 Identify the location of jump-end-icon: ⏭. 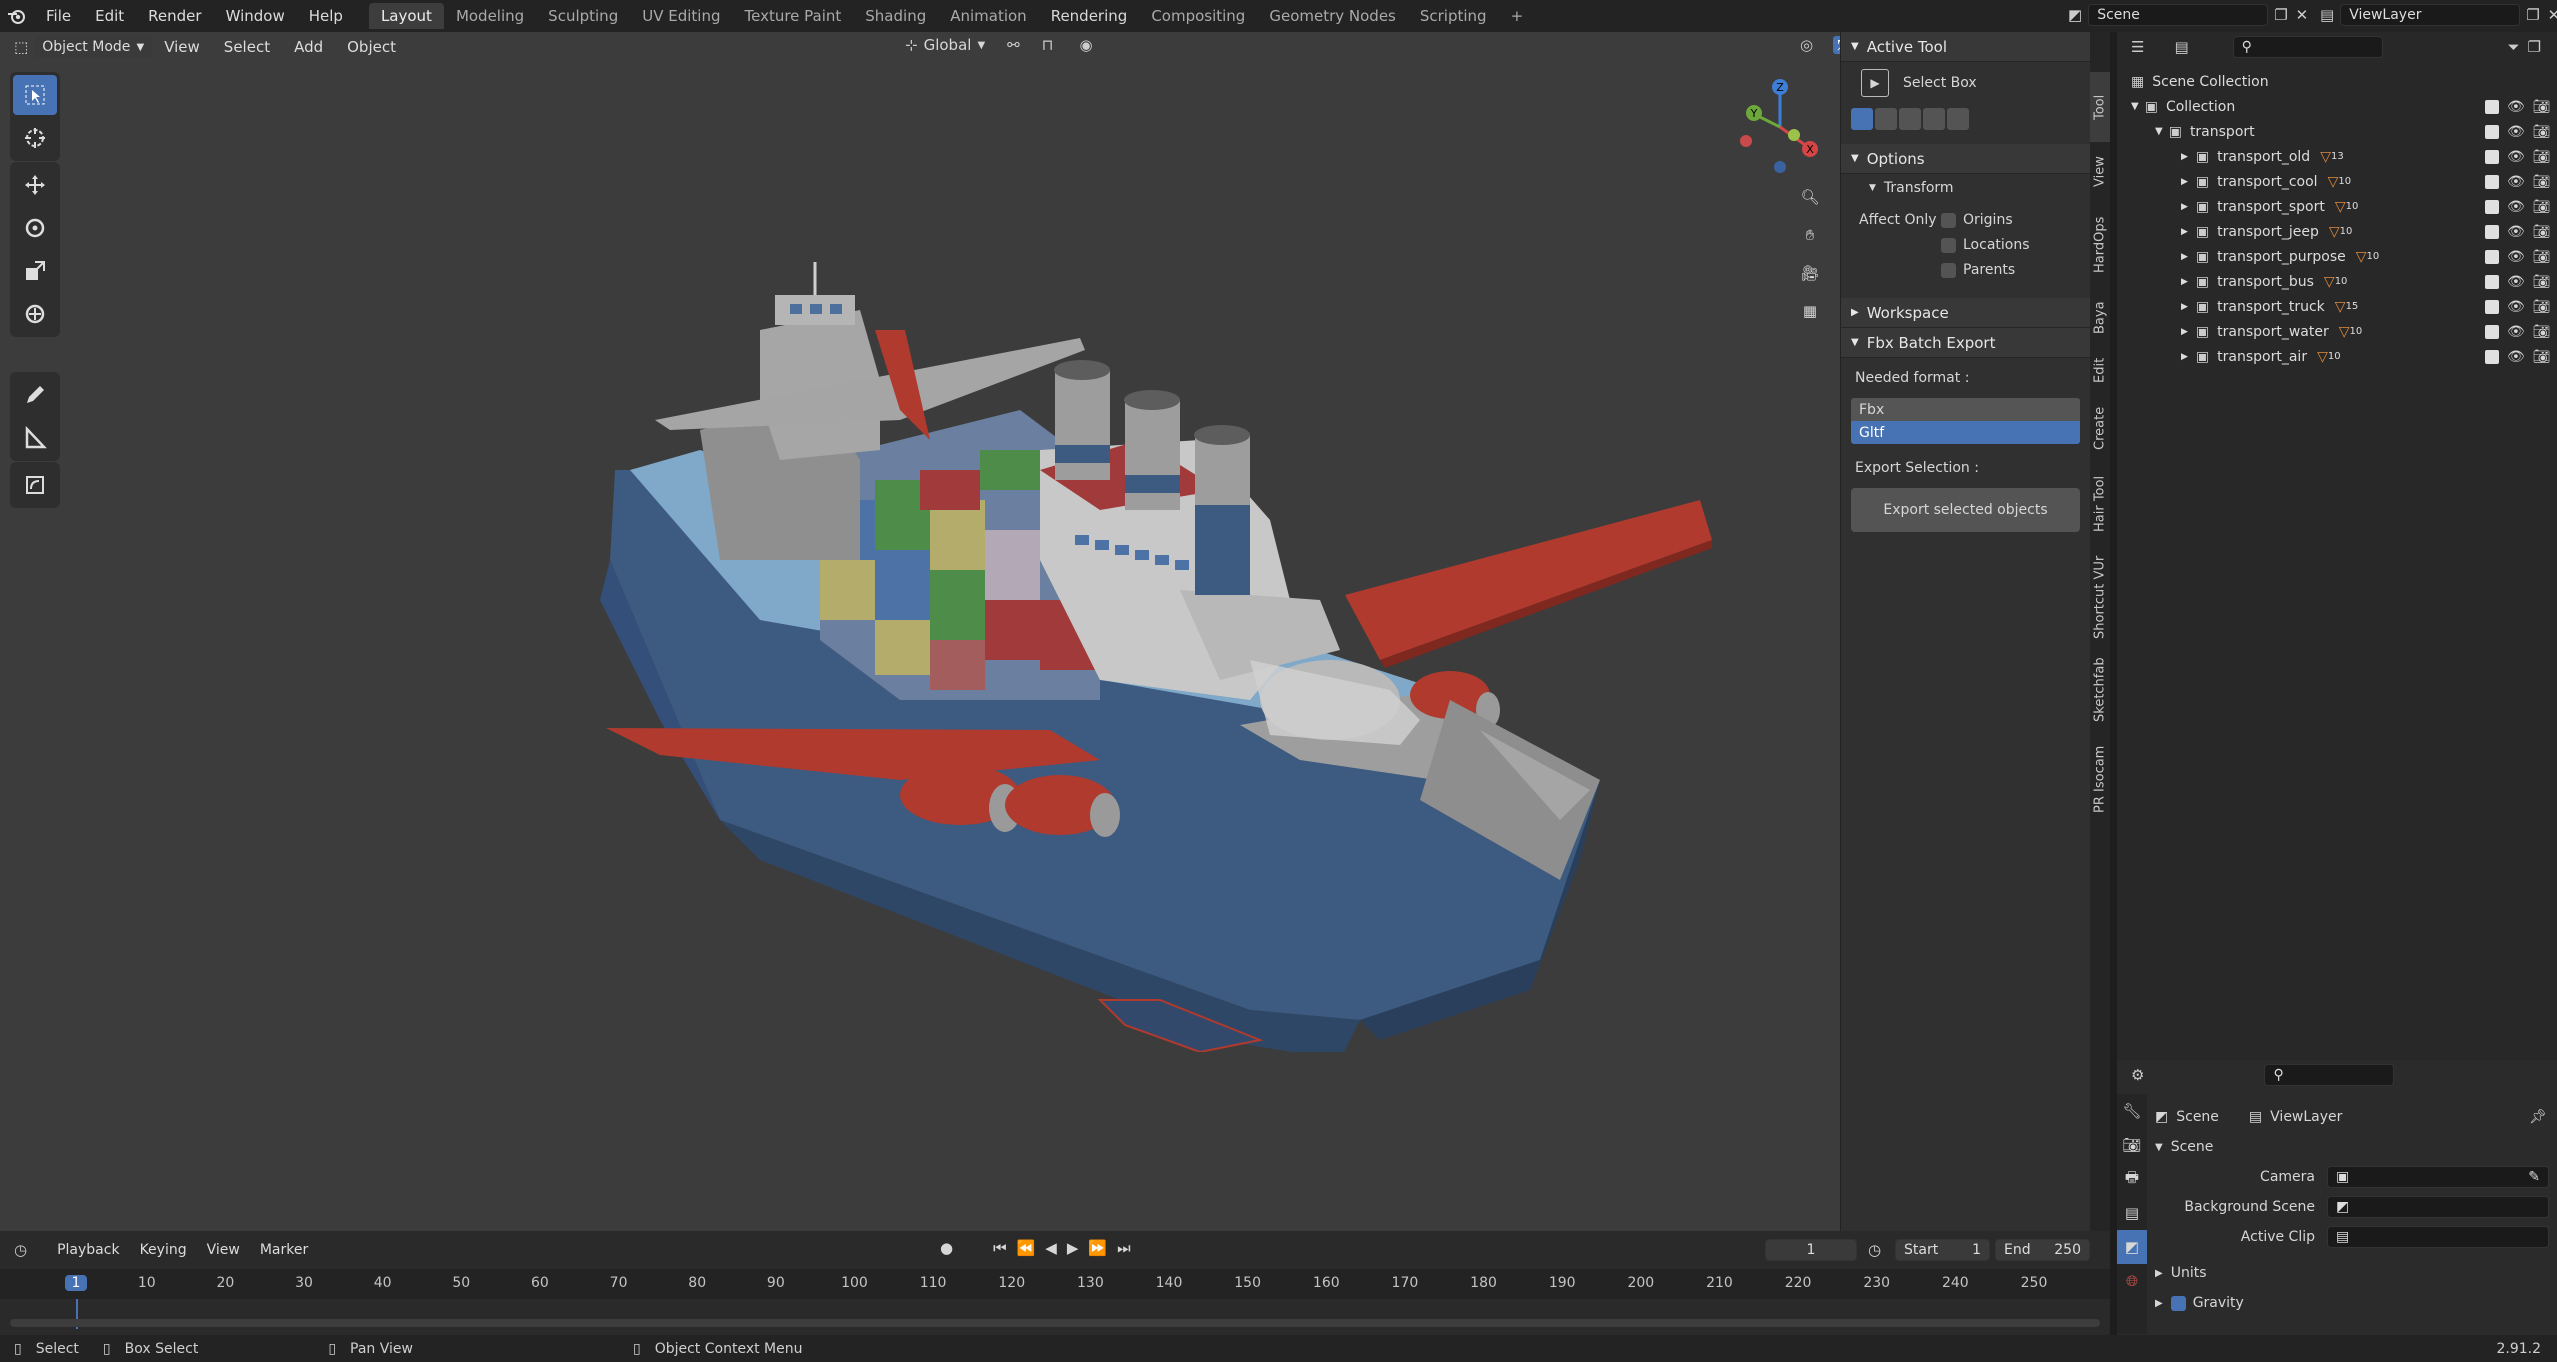
(1124, 1248).